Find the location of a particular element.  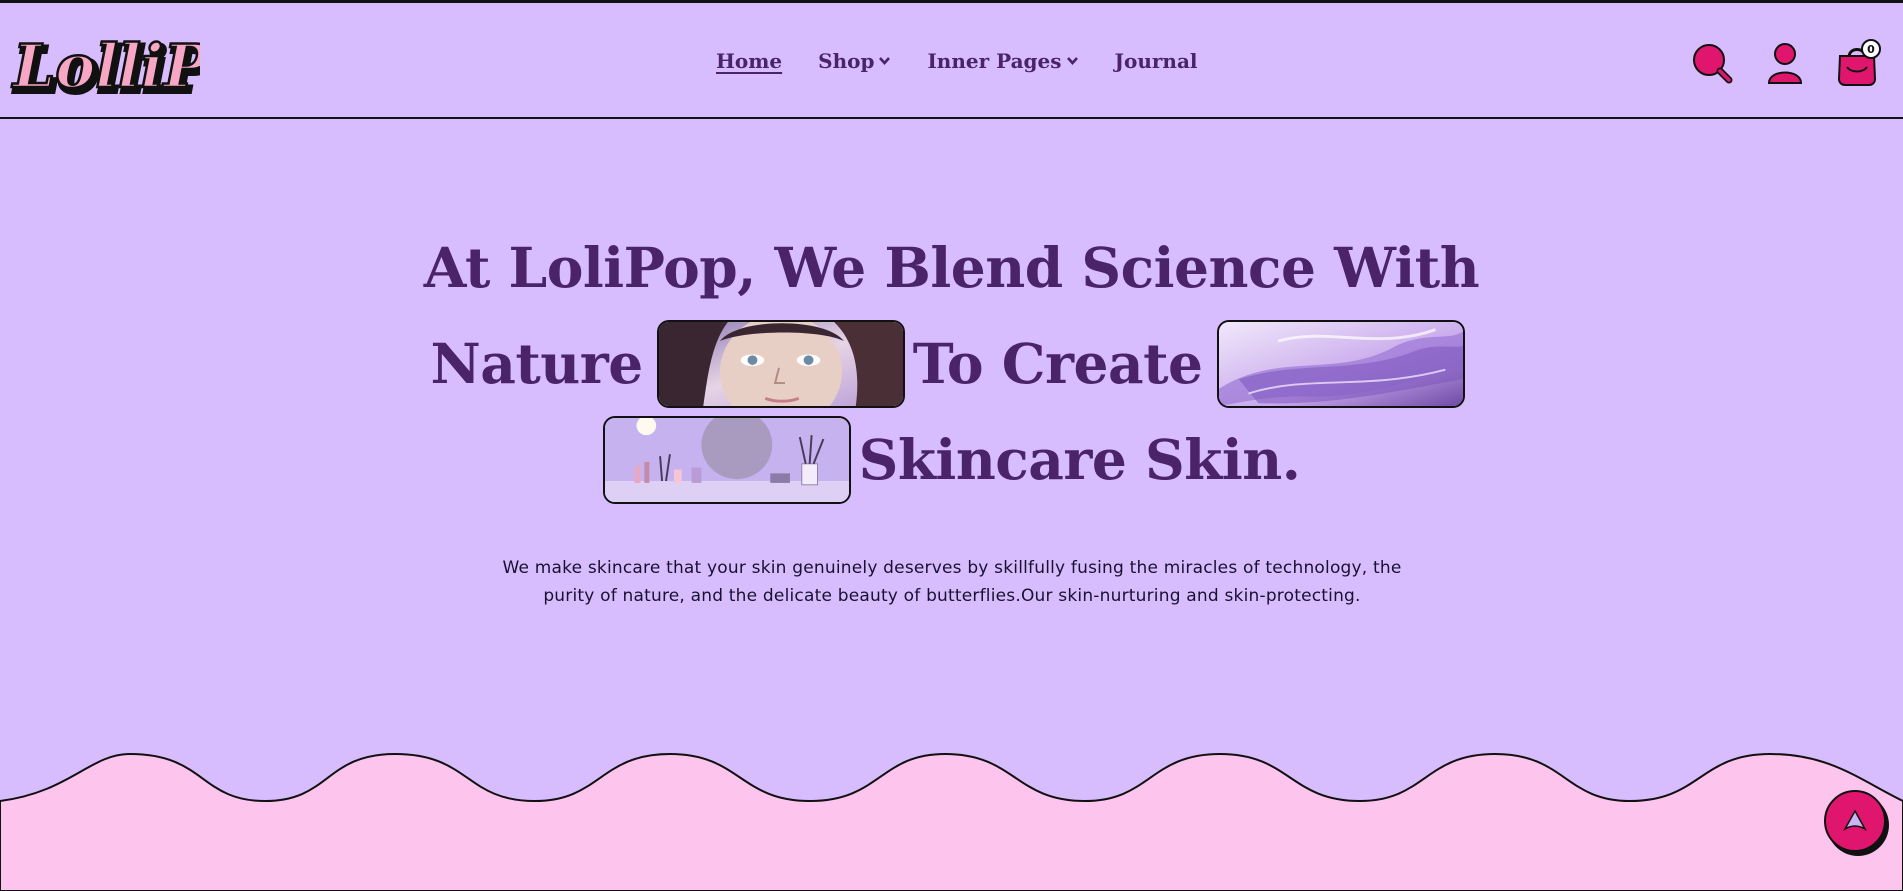

hero-line-2: Nature To Create is located at coordinates (951, 364).